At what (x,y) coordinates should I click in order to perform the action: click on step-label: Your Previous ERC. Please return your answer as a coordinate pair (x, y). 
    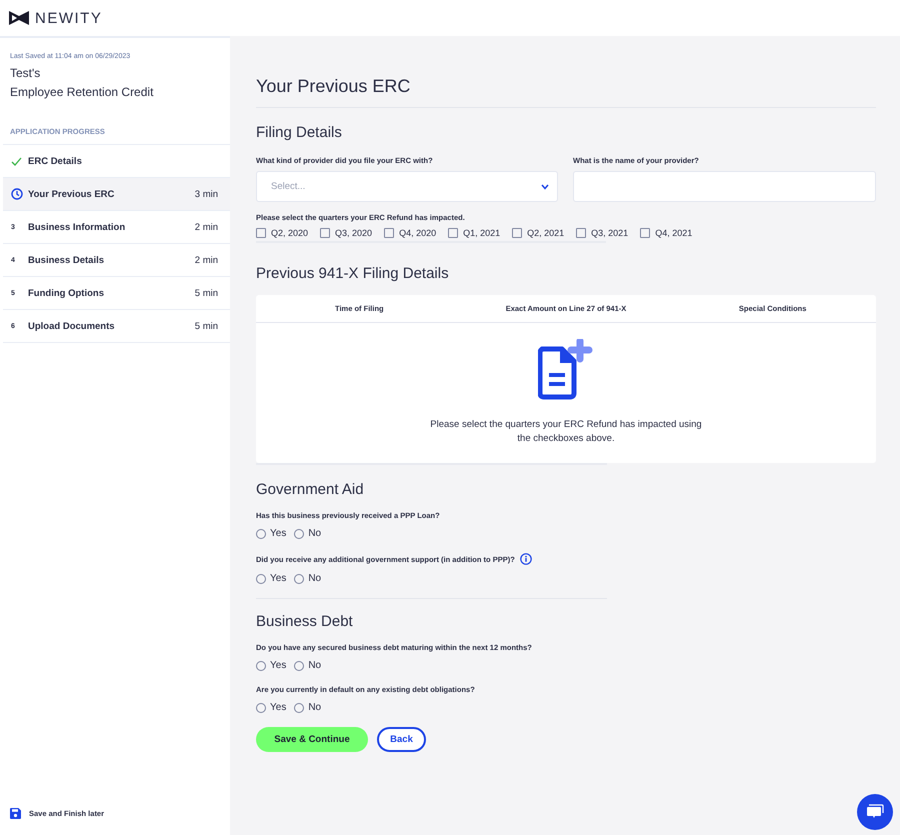
    Looking at the image, I should click on (72, 194).